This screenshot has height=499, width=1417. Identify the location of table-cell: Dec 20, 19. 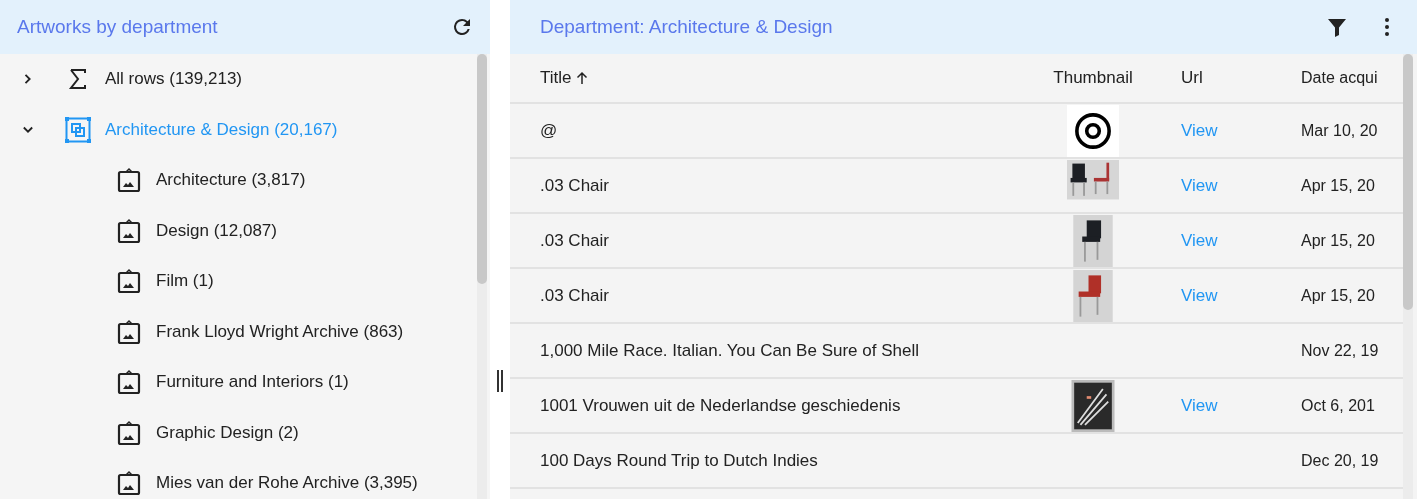
(1340, 460).